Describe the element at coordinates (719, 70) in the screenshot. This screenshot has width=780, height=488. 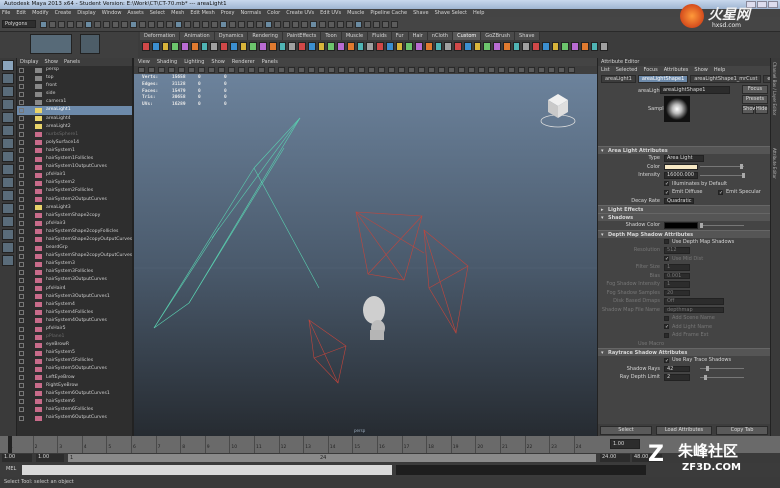
I see `ae-menu-item: Help` at that location.